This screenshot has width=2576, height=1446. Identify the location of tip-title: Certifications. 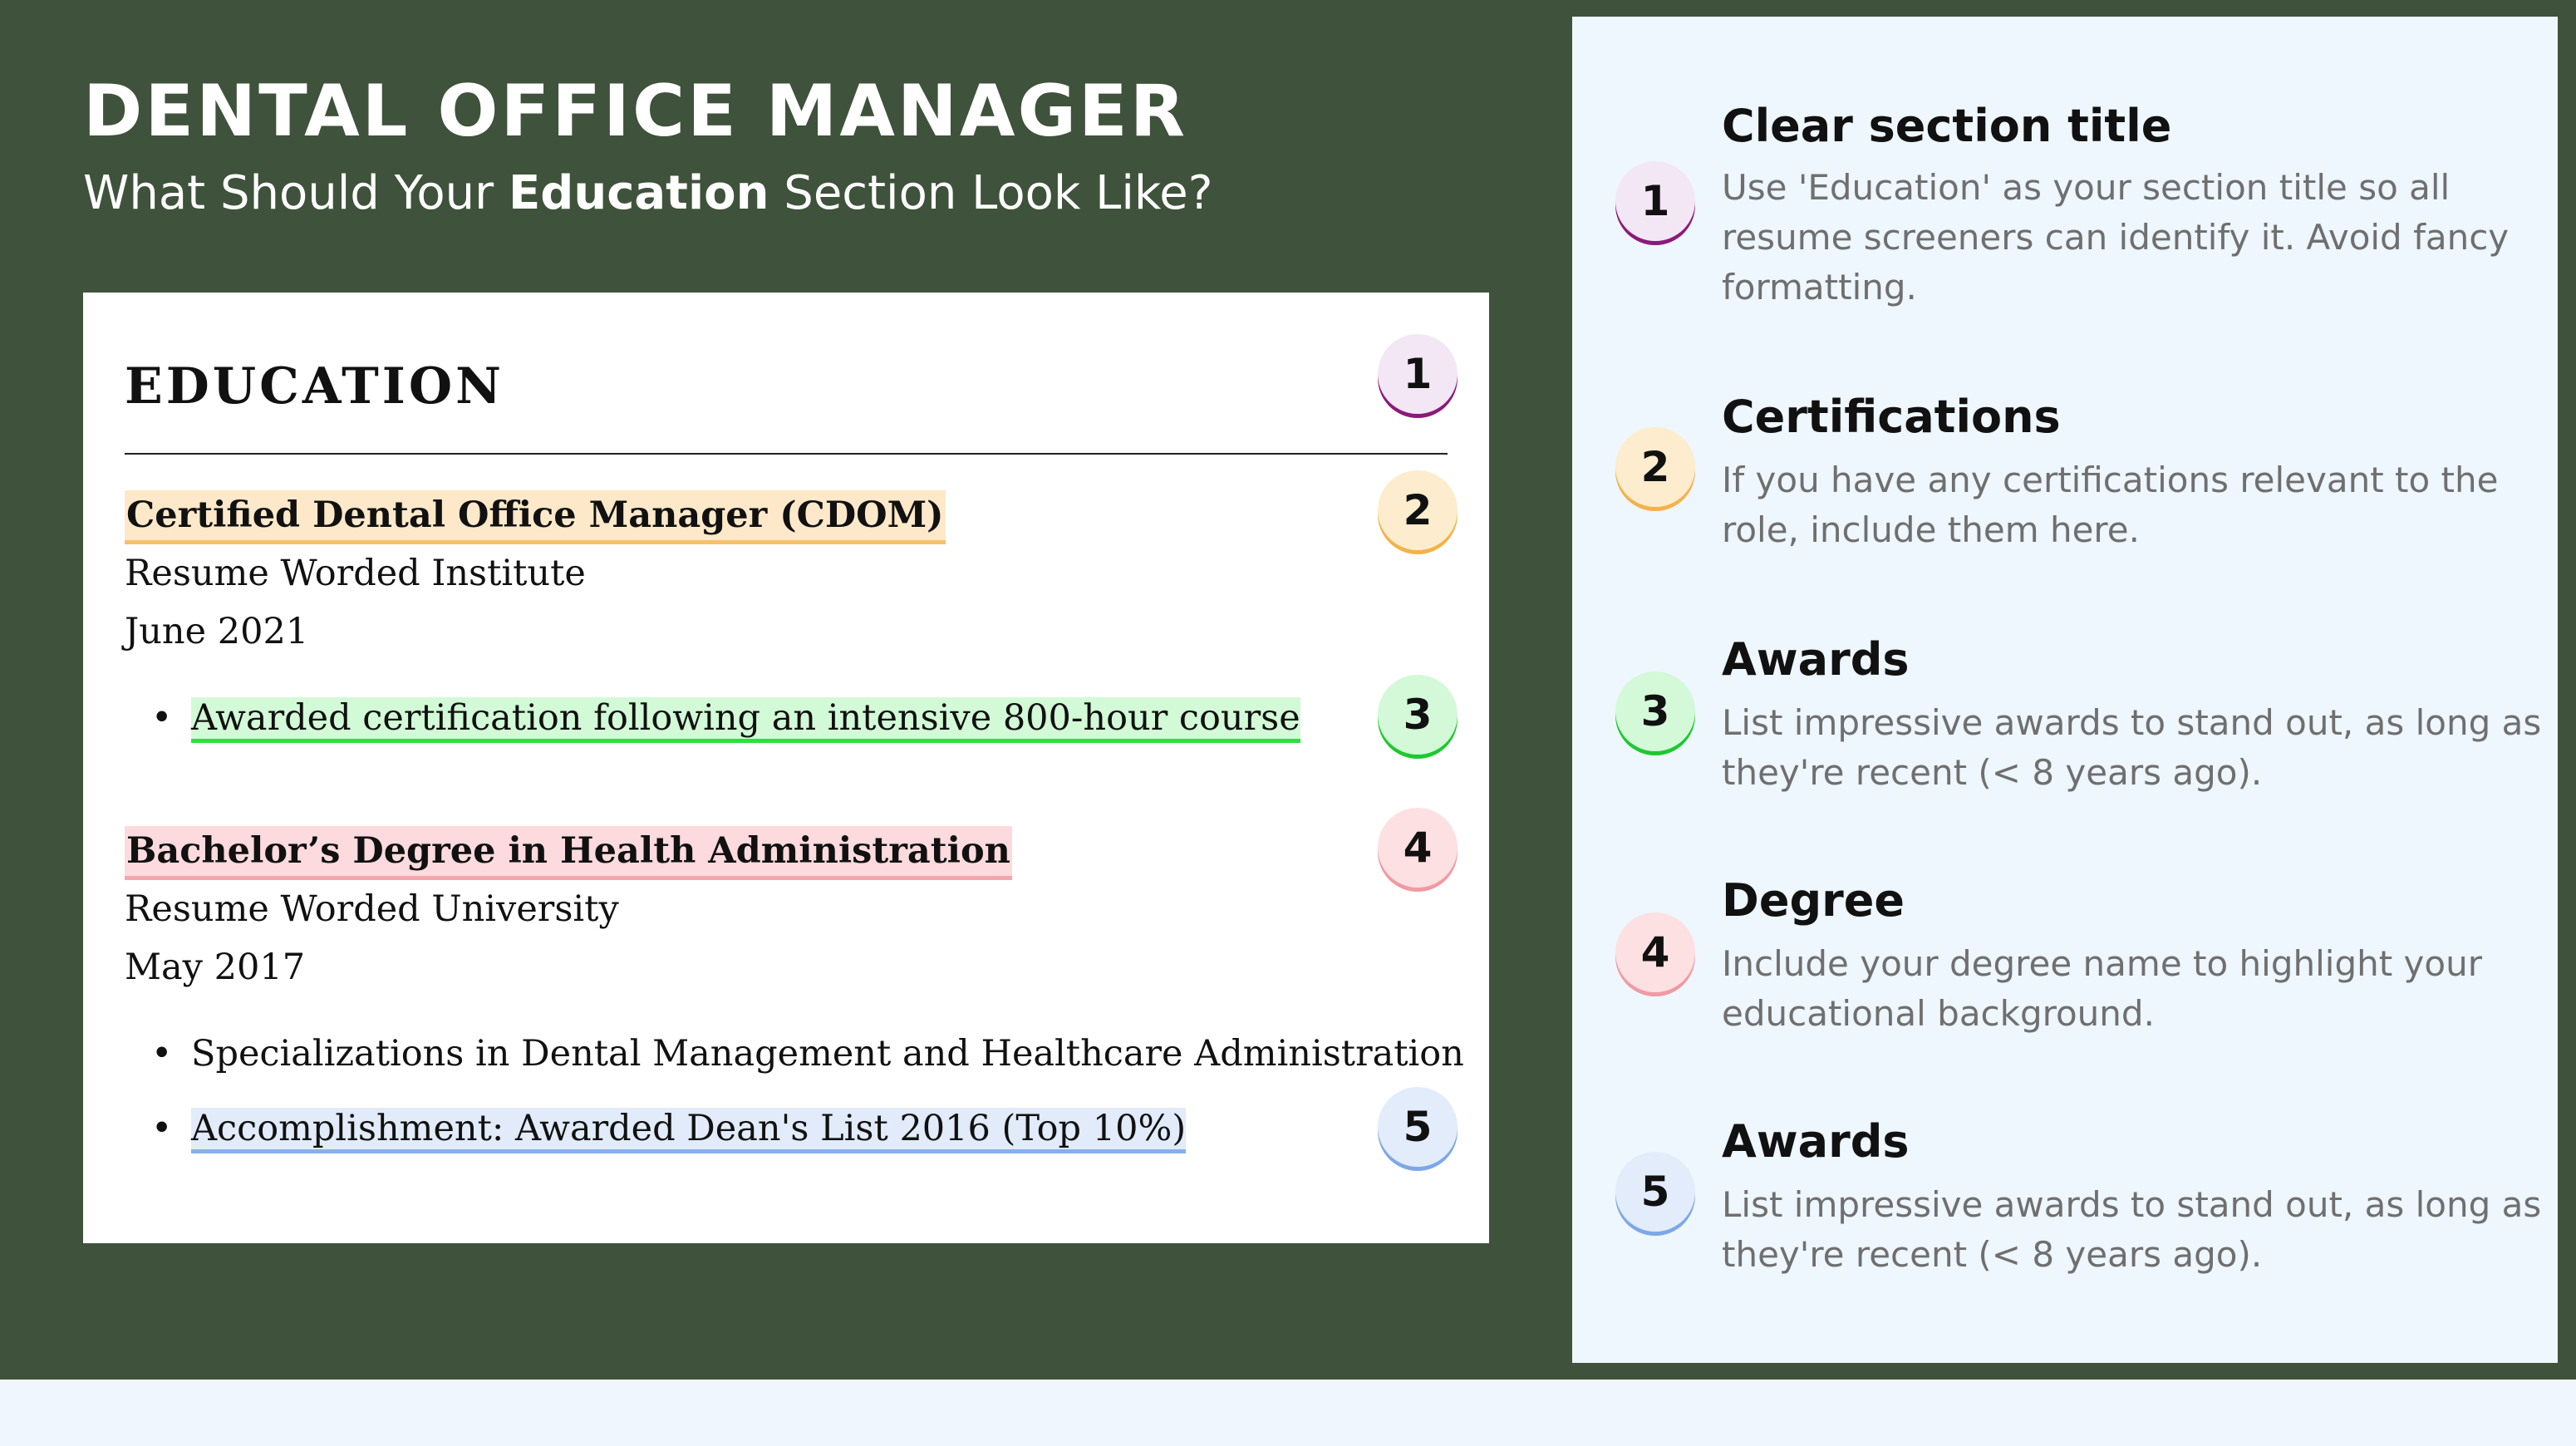
(1891, 417).